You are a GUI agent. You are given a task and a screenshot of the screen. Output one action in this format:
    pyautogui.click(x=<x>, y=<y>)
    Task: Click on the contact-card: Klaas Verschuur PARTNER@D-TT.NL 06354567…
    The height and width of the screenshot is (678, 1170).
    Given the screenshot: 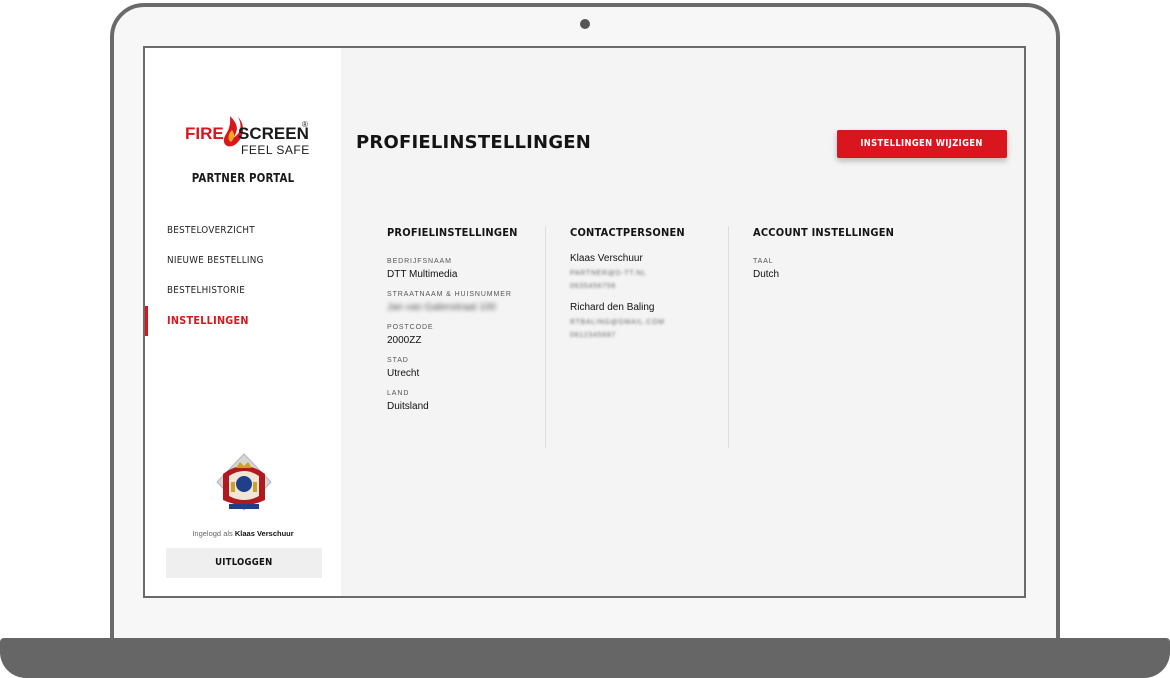 What is the action you would take?
    pyautogui.click(x=645, y=271)
    